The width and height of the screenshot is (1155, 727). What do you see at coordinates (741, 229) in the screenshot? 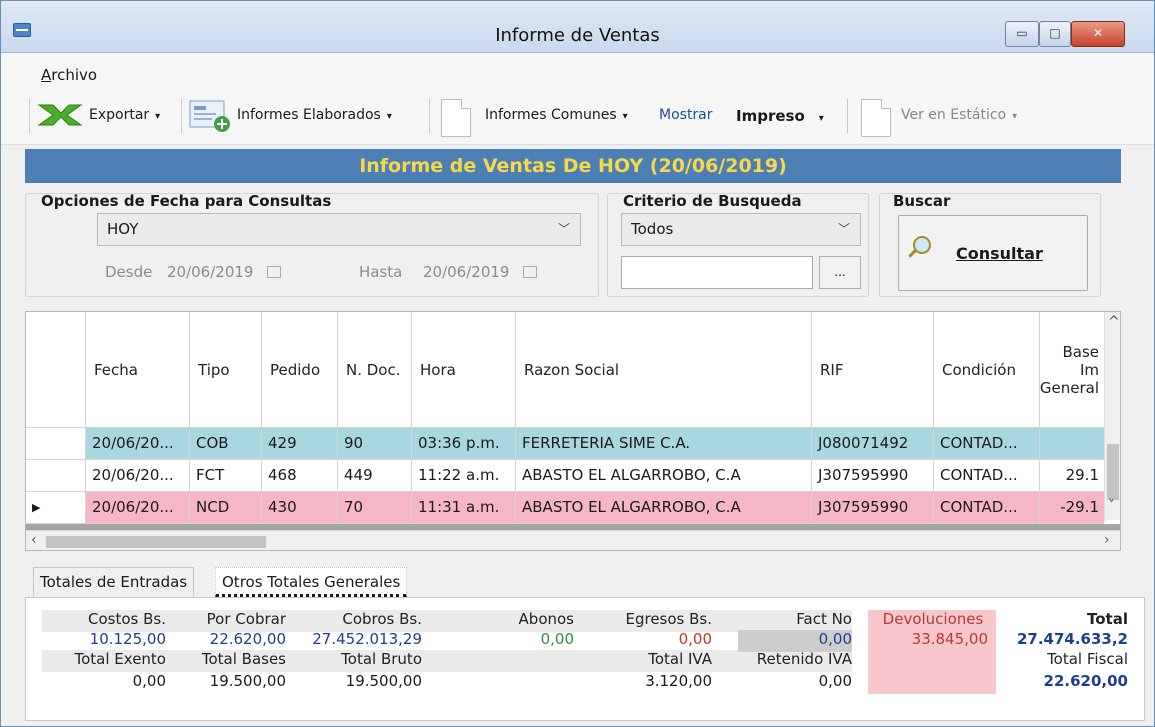
I see `criterio-select: Todos ﹀` at bounding box center [741, 229].